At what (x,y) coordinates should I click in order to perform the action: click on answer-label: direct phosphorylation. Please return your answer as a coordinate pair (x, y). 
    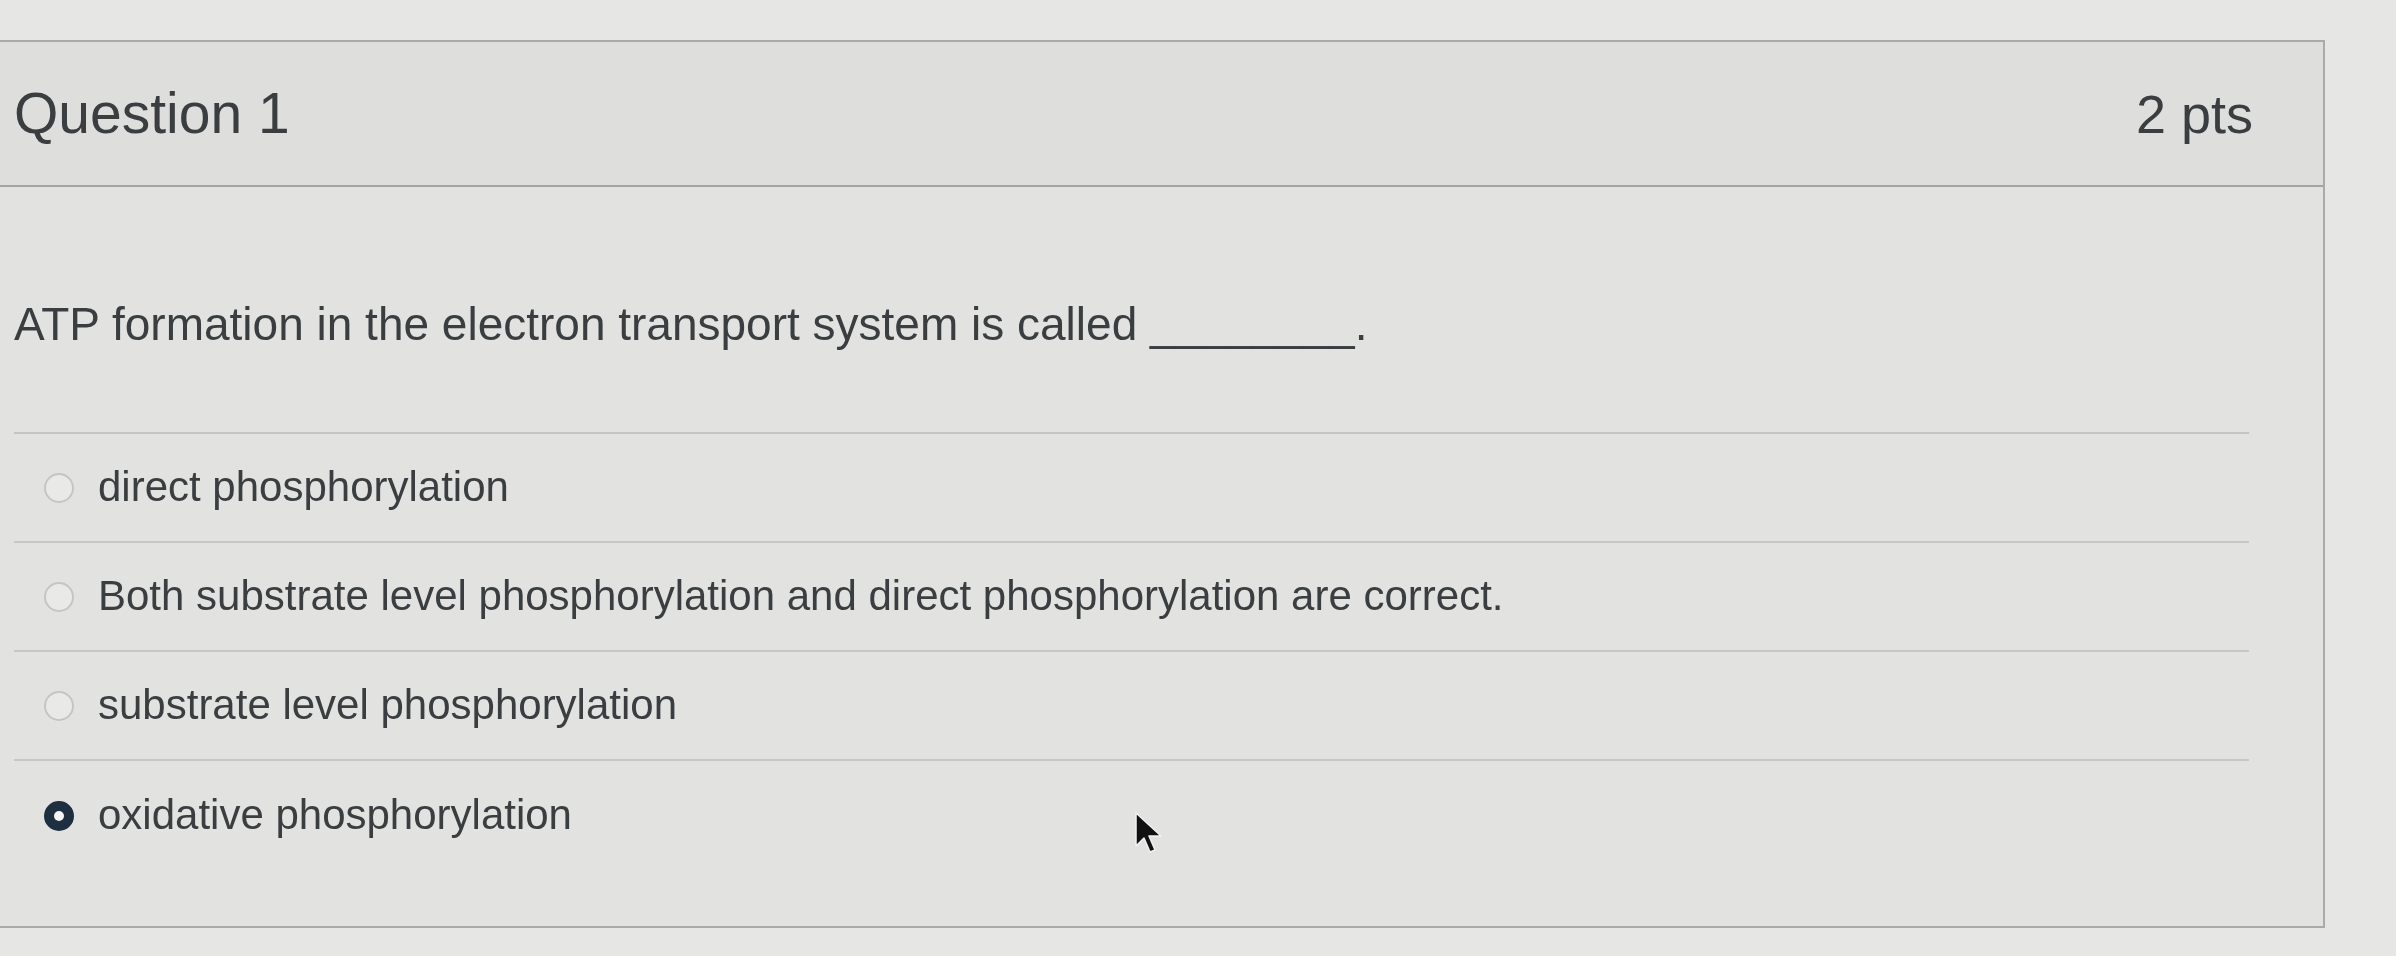
    Looking at the image, I should click on (303, 487).